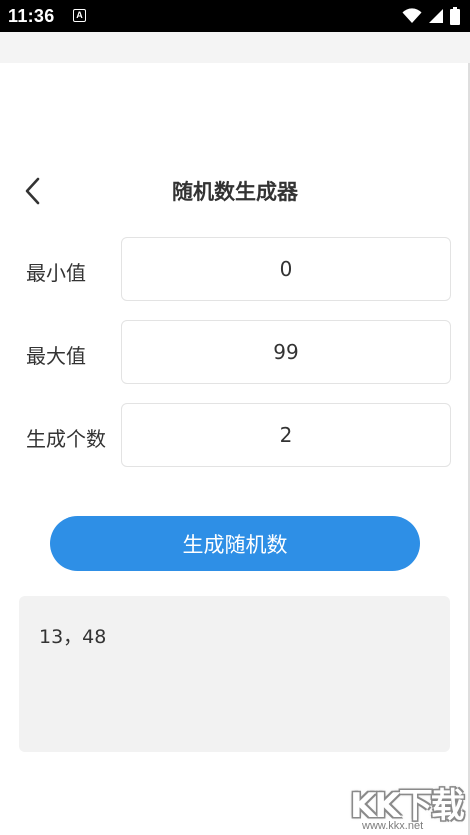  What do you see at coordinates (235, 543) in the screenshot?
I see `generate-button: 生成随机数` at bounding box center [235, 543].